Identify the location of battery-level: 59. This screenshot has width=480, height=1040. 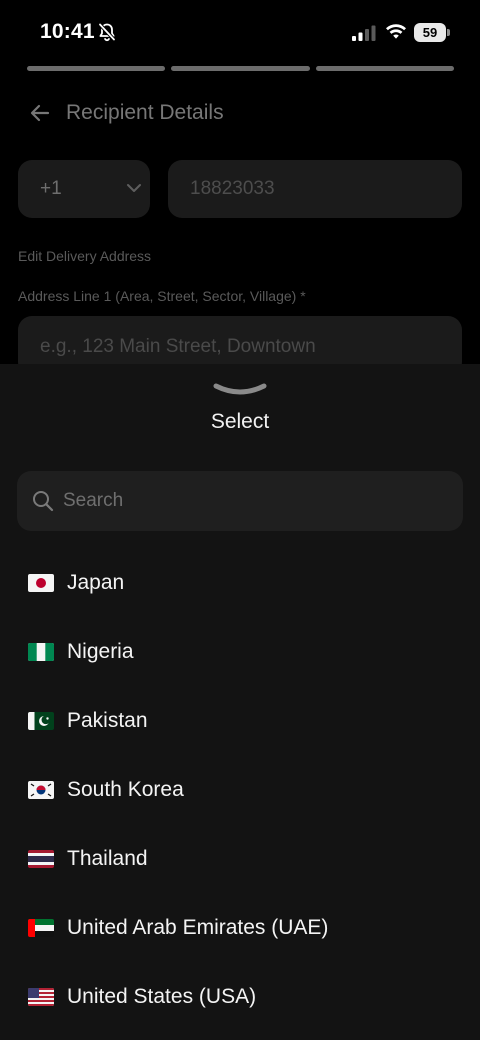
(430, 32).